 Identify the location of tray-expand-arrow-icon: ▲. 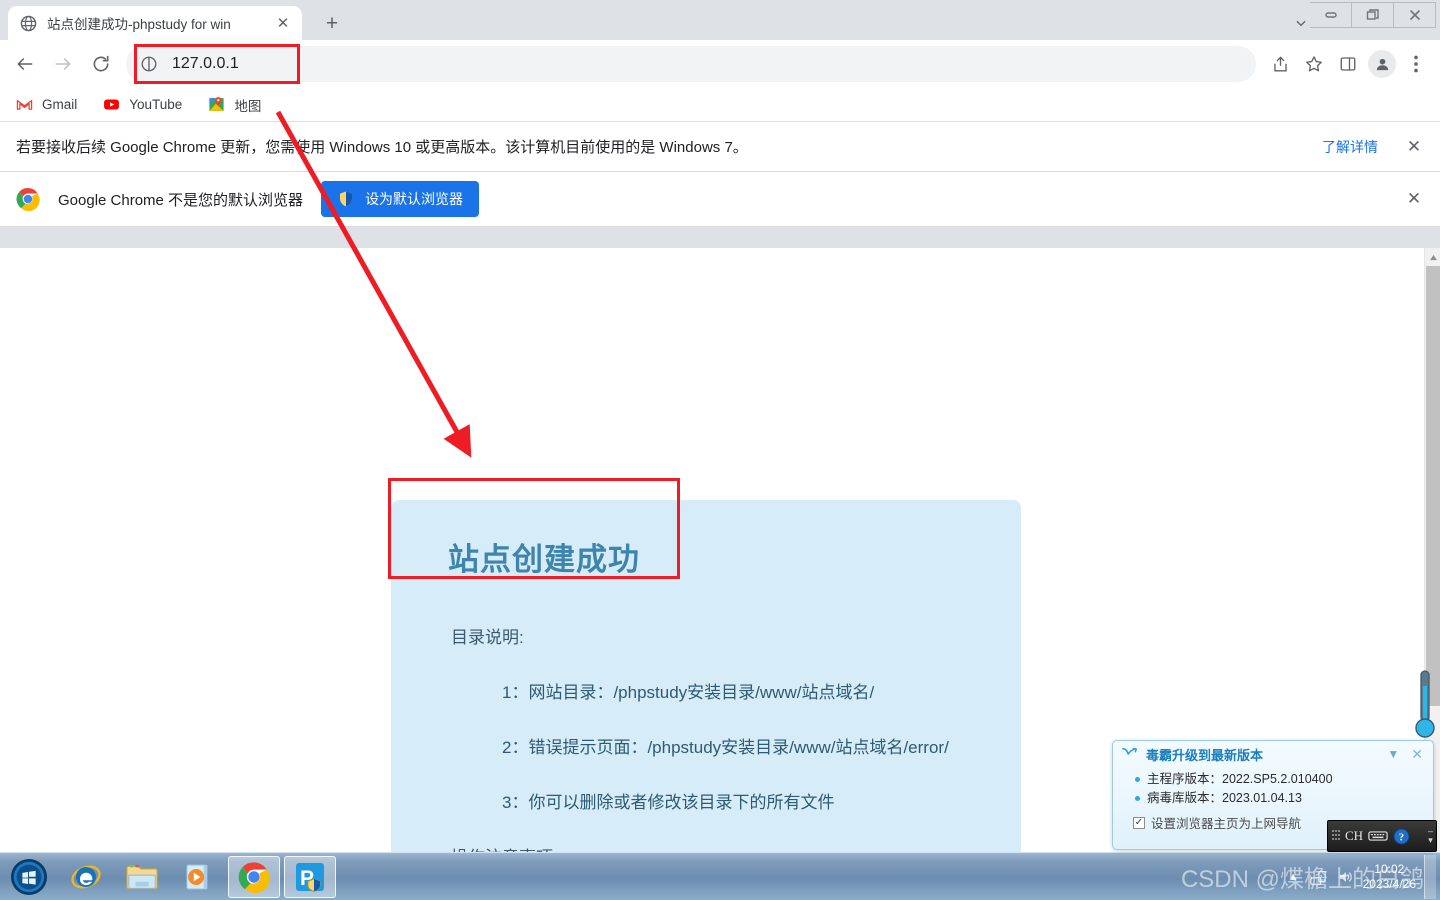
(1293, 877).